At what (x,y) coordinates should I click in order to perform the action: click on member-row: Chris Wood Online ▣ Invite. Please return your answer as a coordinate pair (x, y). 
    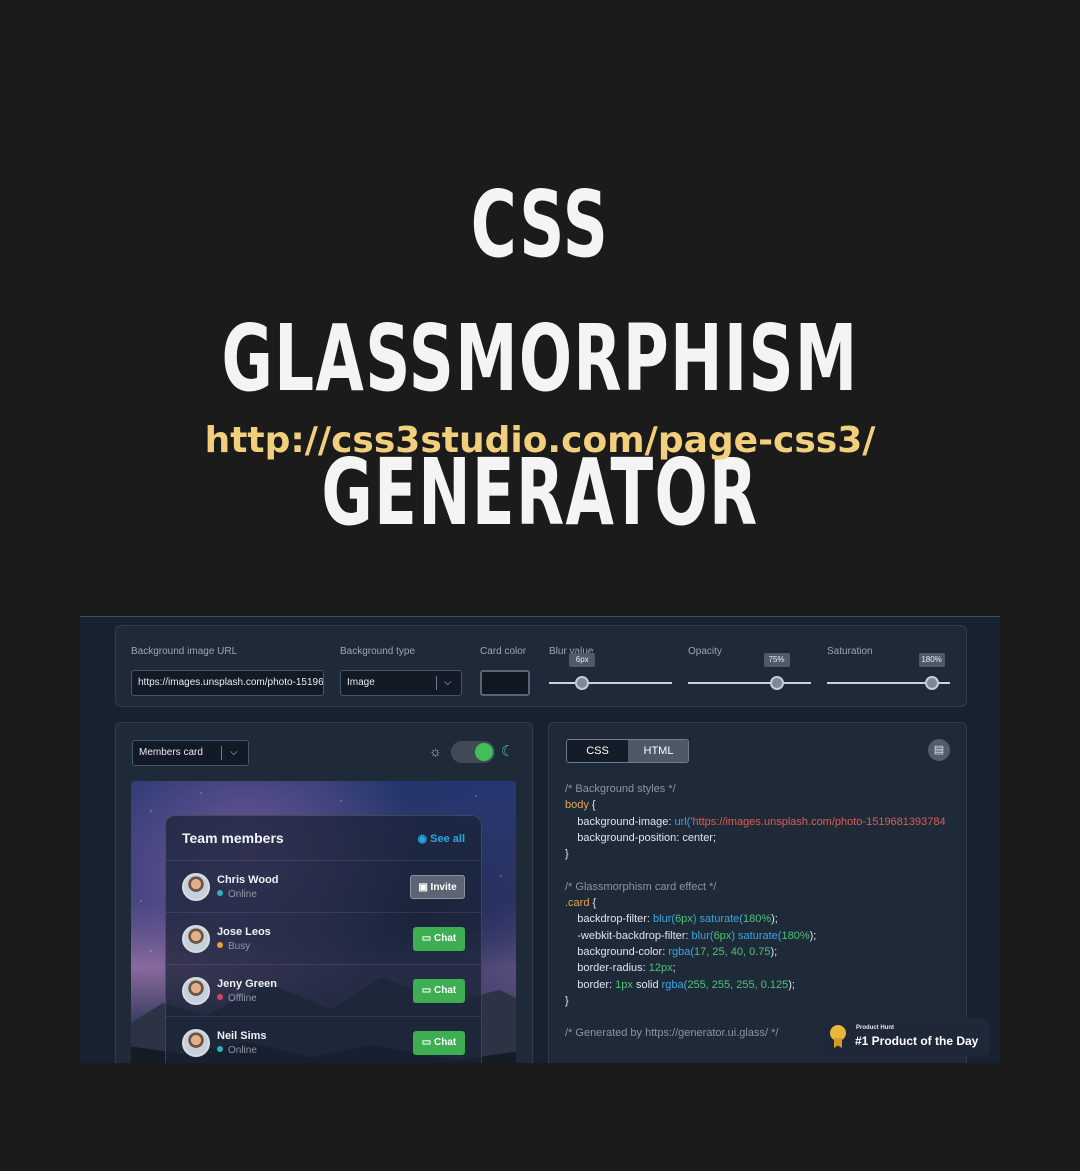
    Looking at the image, I should click on (323, 886).